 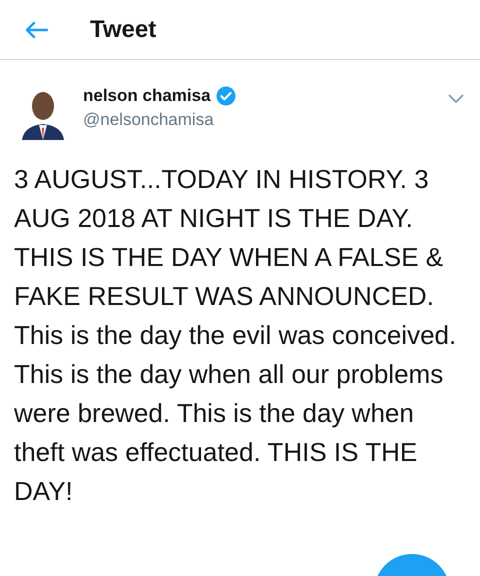 What do you see at coordinates (123, 30) in the screenshot?
I see `page-title: Tweet` at bounding box center [123, 30].